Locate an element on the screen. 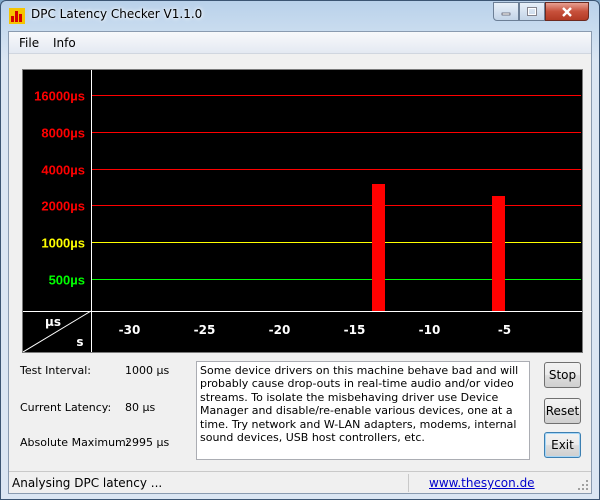 Image resolution: width=600 pixels, height=500 pixels. maximize-button is located at coordinates (532, 11).